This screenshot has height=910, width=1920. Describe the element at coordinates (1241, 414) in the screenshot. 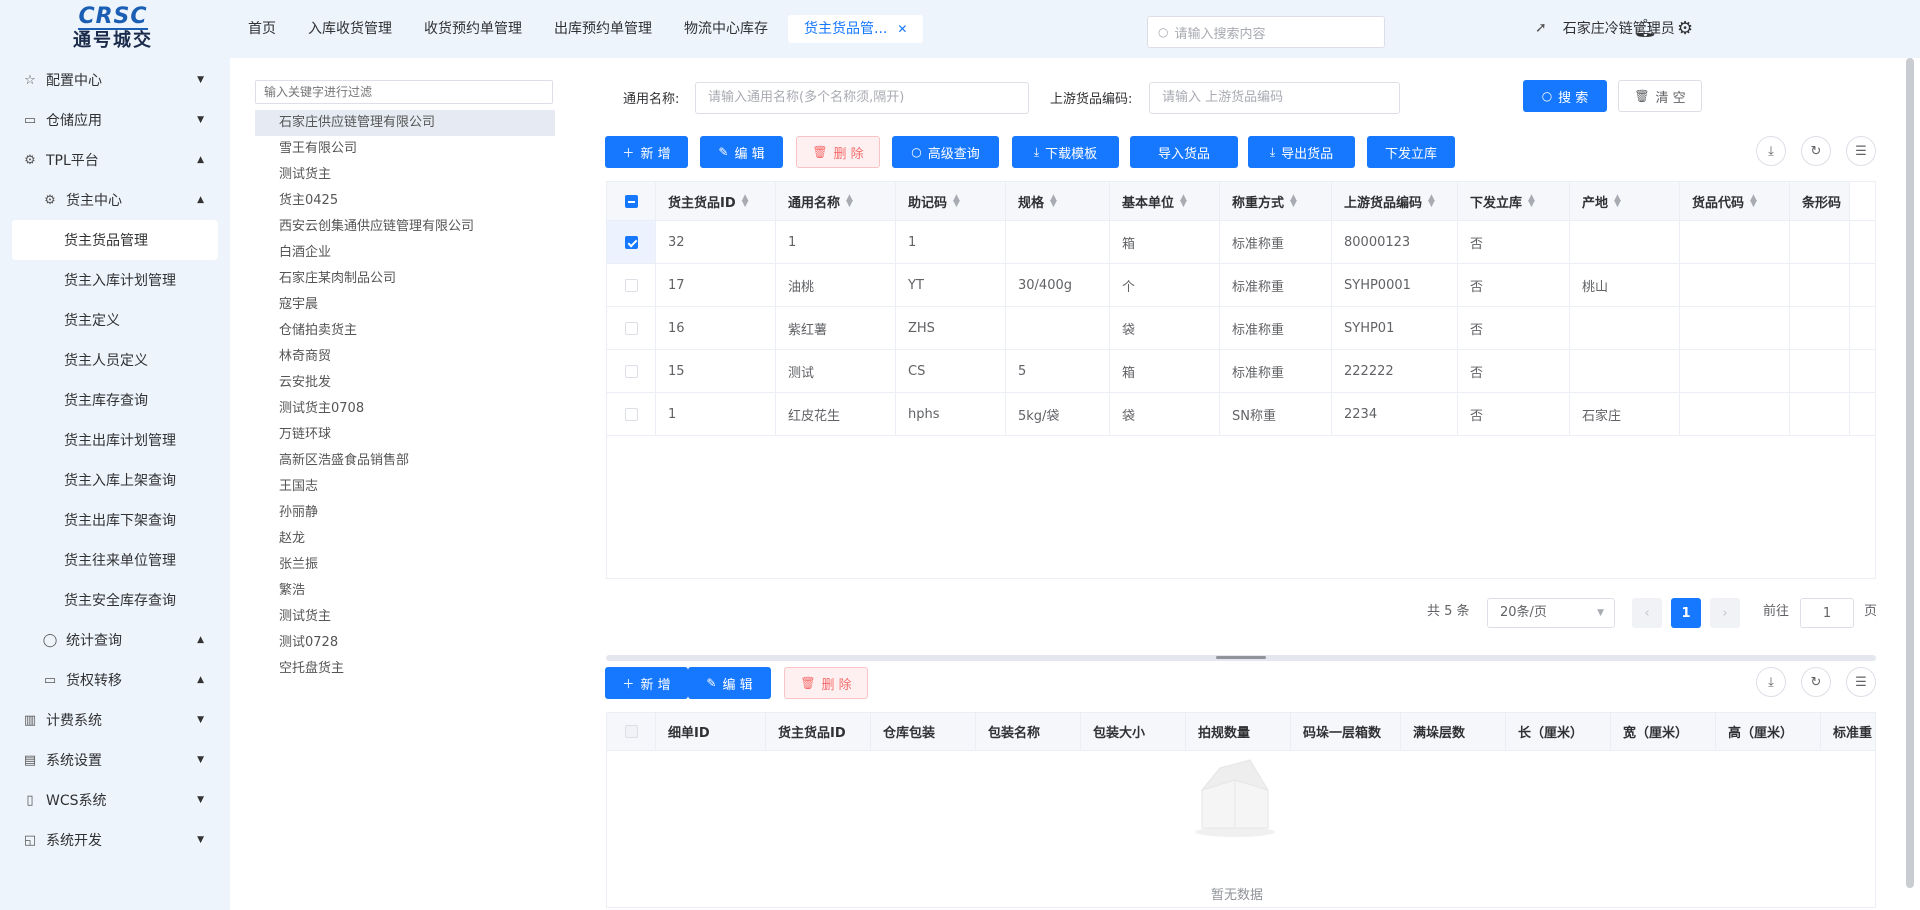

I see `table-row: 1 红皮花生 hphs 5kg/袋袋 SN称重 2234 否石家庄` at that location.